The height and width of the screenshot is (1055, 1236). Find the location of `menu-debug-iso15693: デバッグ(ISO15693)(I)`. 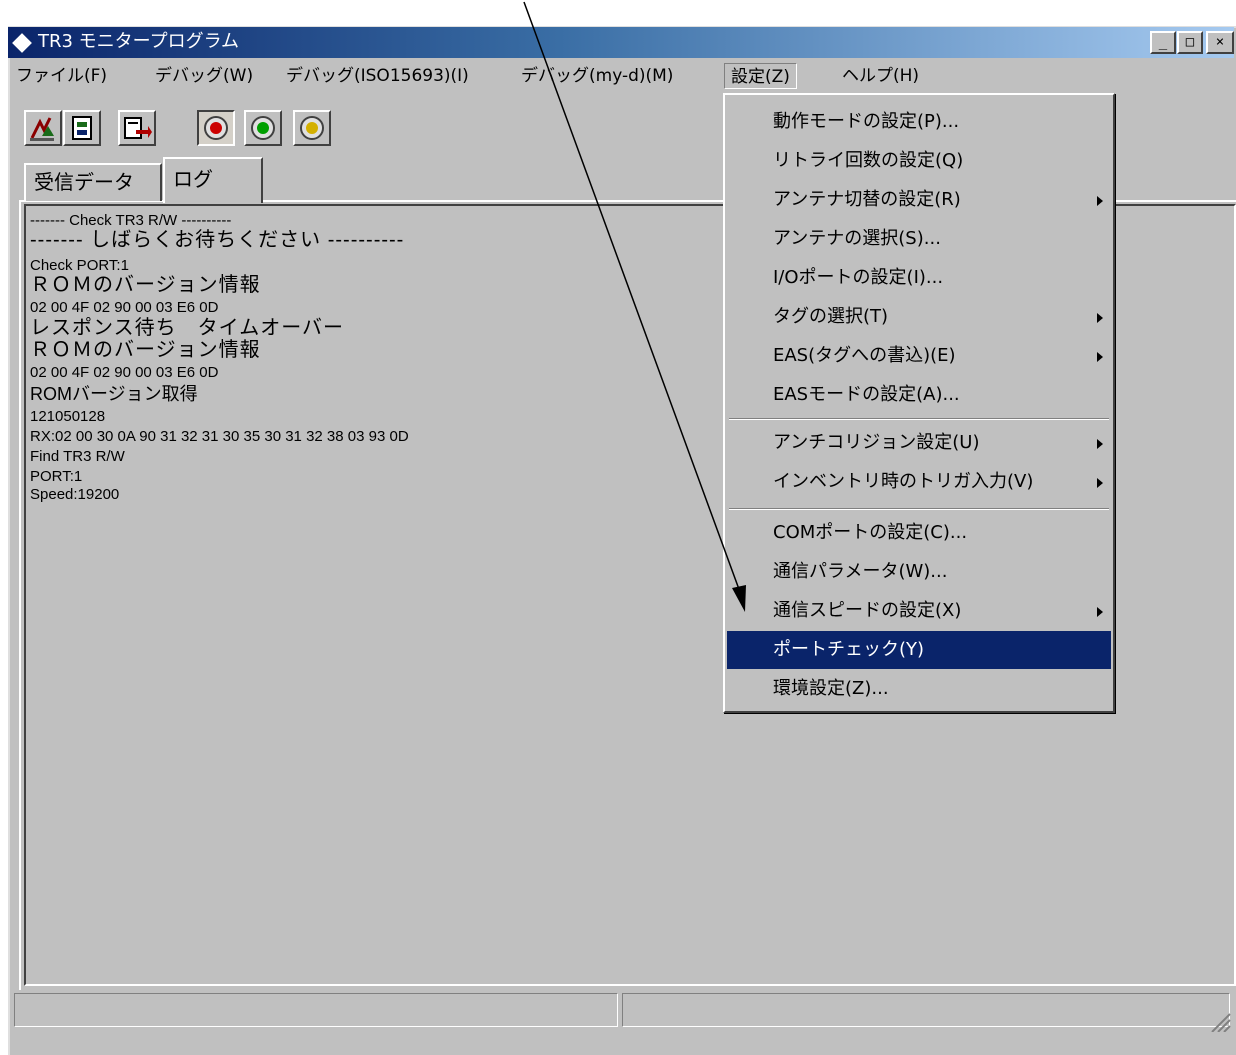

menu-debug-iso15693: デバッグ(ISO15693)(I) is located at coordinates (377, 76).